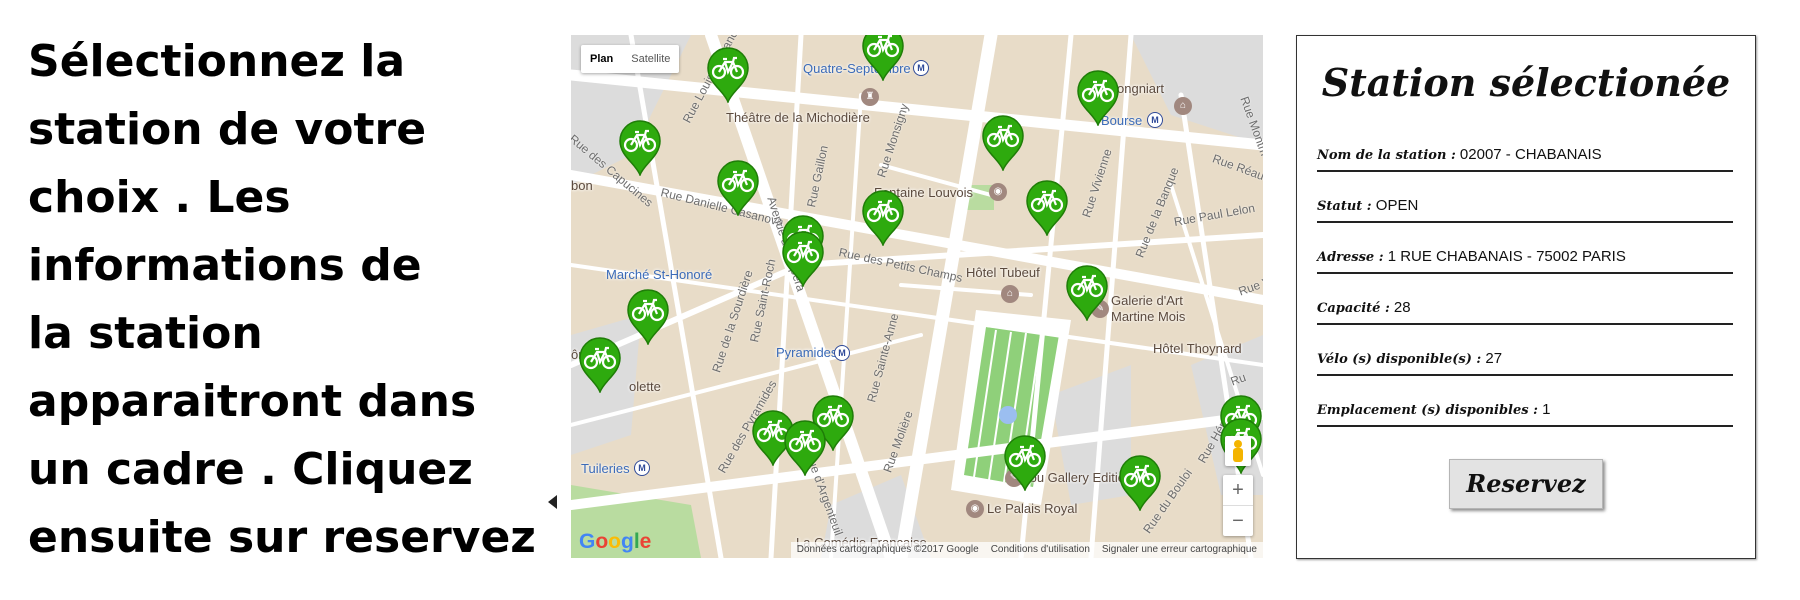  What do you see at coordinates (159, 197) in the screenshot?
I see `instruction-line: choix . Les` at bounding box center [159, 197].